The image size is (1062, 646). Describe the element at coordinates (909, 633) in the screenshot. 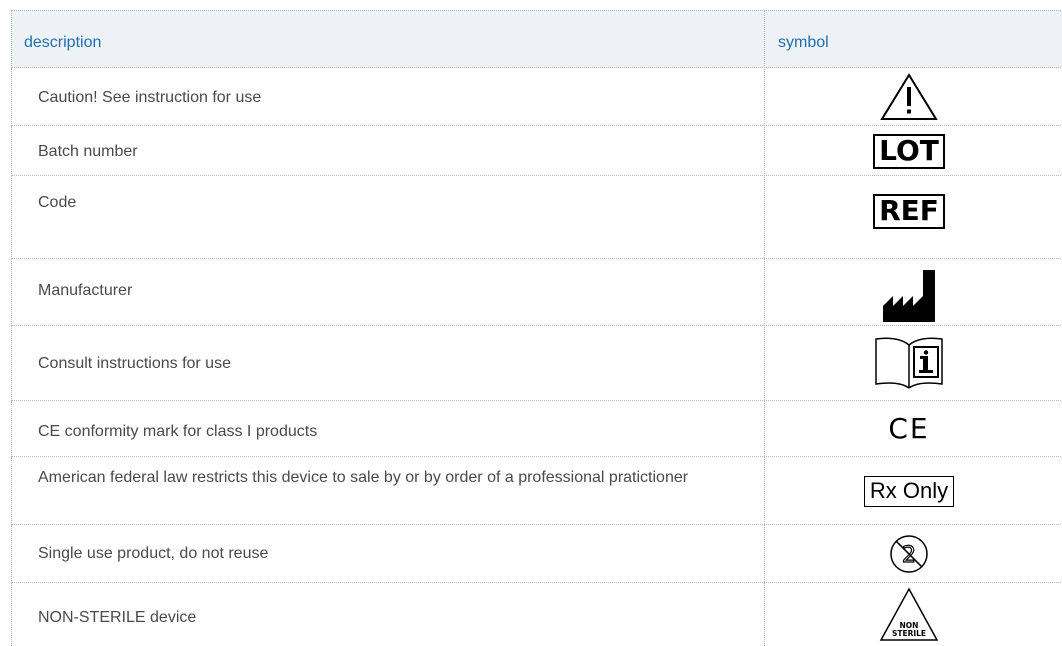

I see `non-sterile-line2: STERILE` at that location.